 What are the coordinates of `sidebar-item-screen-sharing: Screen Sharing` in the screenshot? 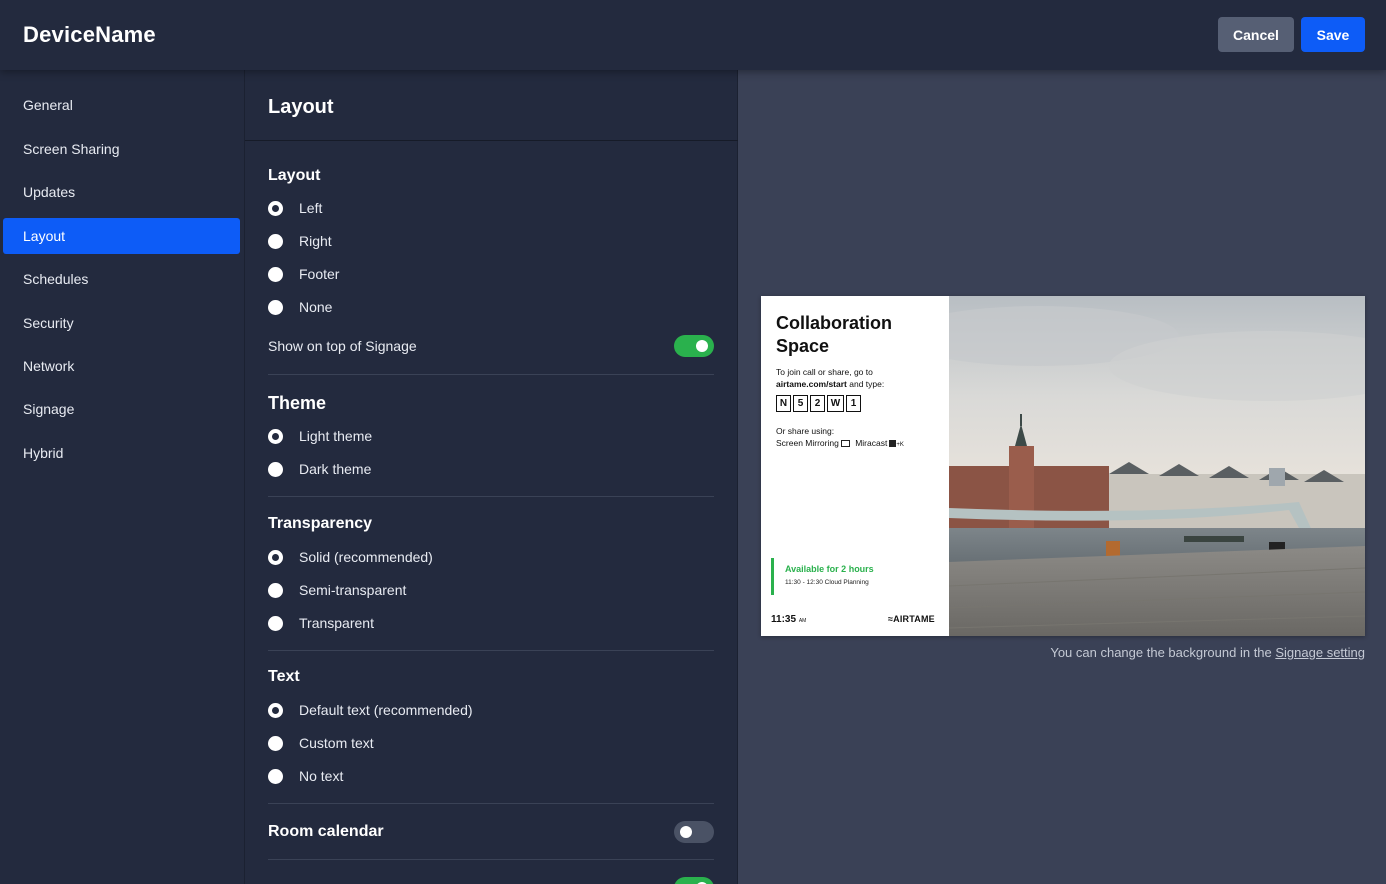 It's located at (121, 149).